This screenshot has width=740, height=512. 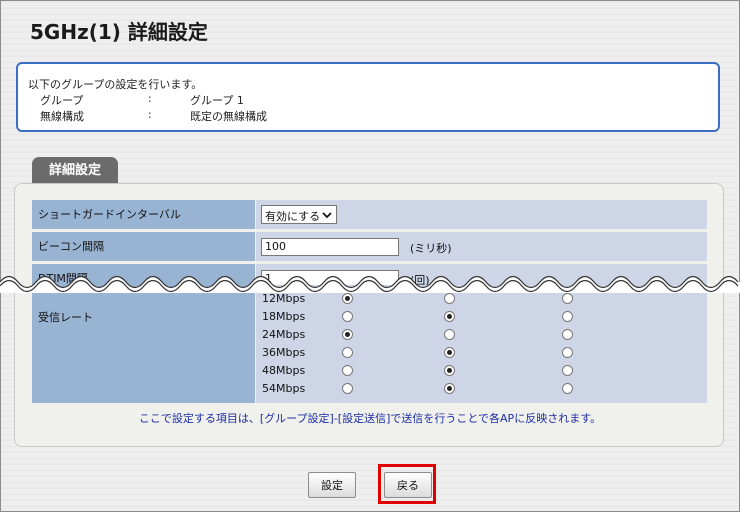 What do you see at coordinates (481, 214) in the screenshot?
I see `short-guard-cell: 有効にする` at bounding box center [481, 214].